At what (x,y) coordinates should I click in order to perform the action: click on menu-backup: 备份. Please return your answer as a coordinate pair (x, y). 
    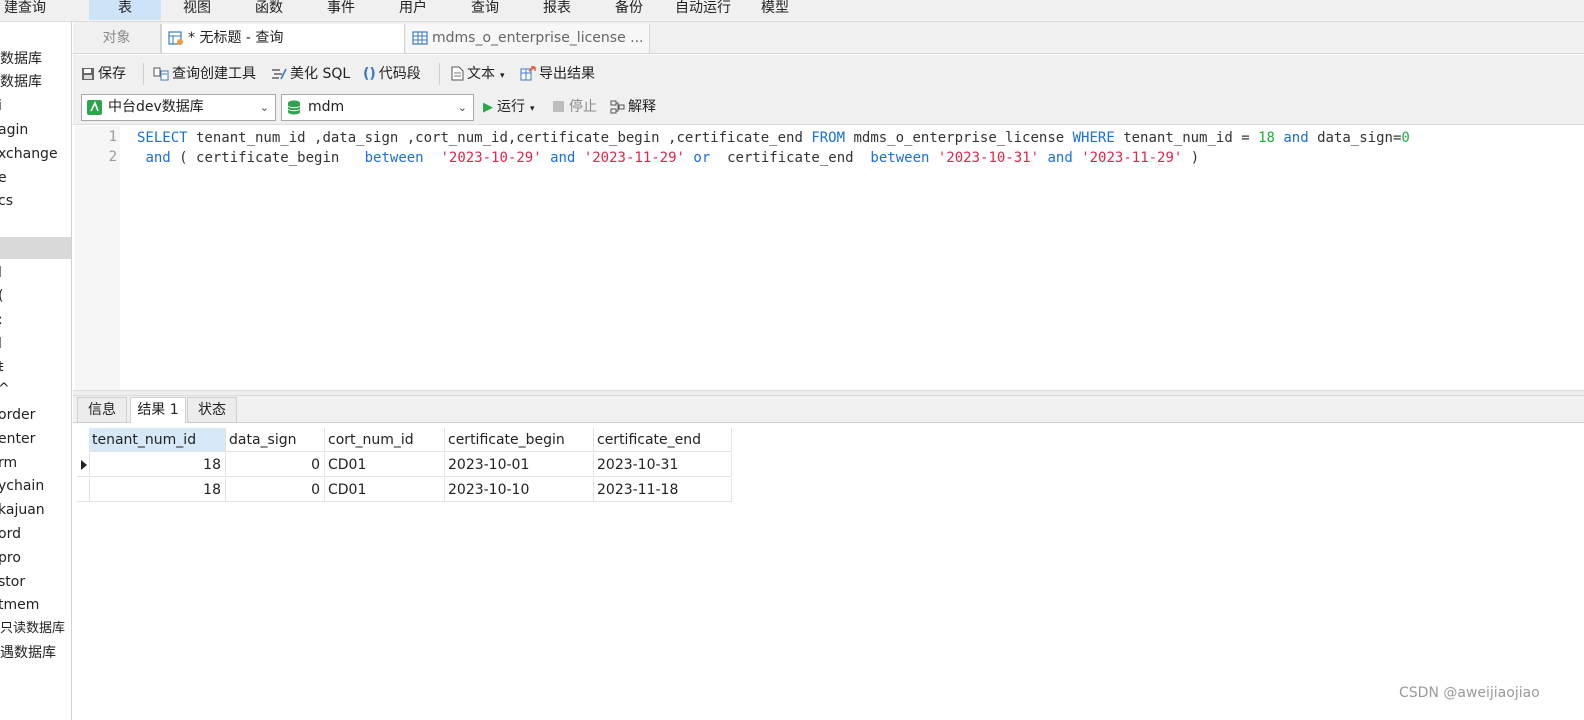
    Looking at the image, I should click on (629, 10).